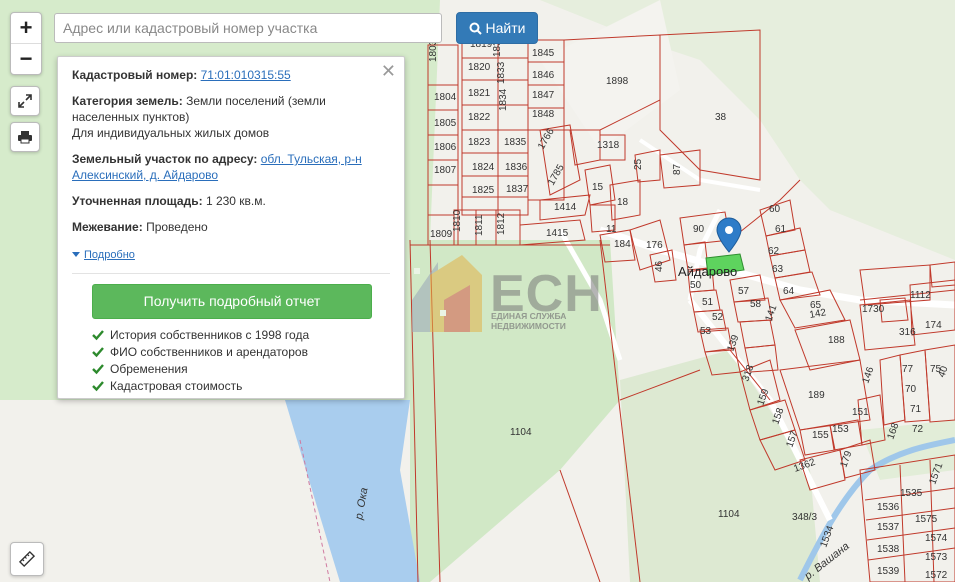 The height and width of the screenshot is (582, 955). What do you see at coordinates (816, 395) in the screenshot?
I see `plot-number-label: 189` at bounding box center [816, 395].